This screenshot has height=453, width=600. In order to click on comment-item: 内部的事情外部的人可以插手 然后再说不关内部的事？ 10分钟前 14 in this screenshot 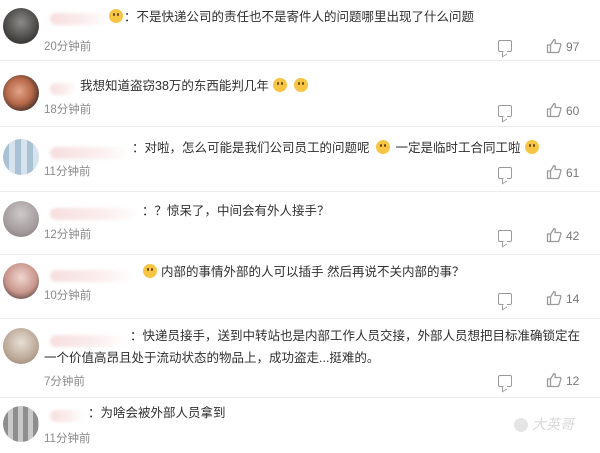, I will do `click(300, 286)`.